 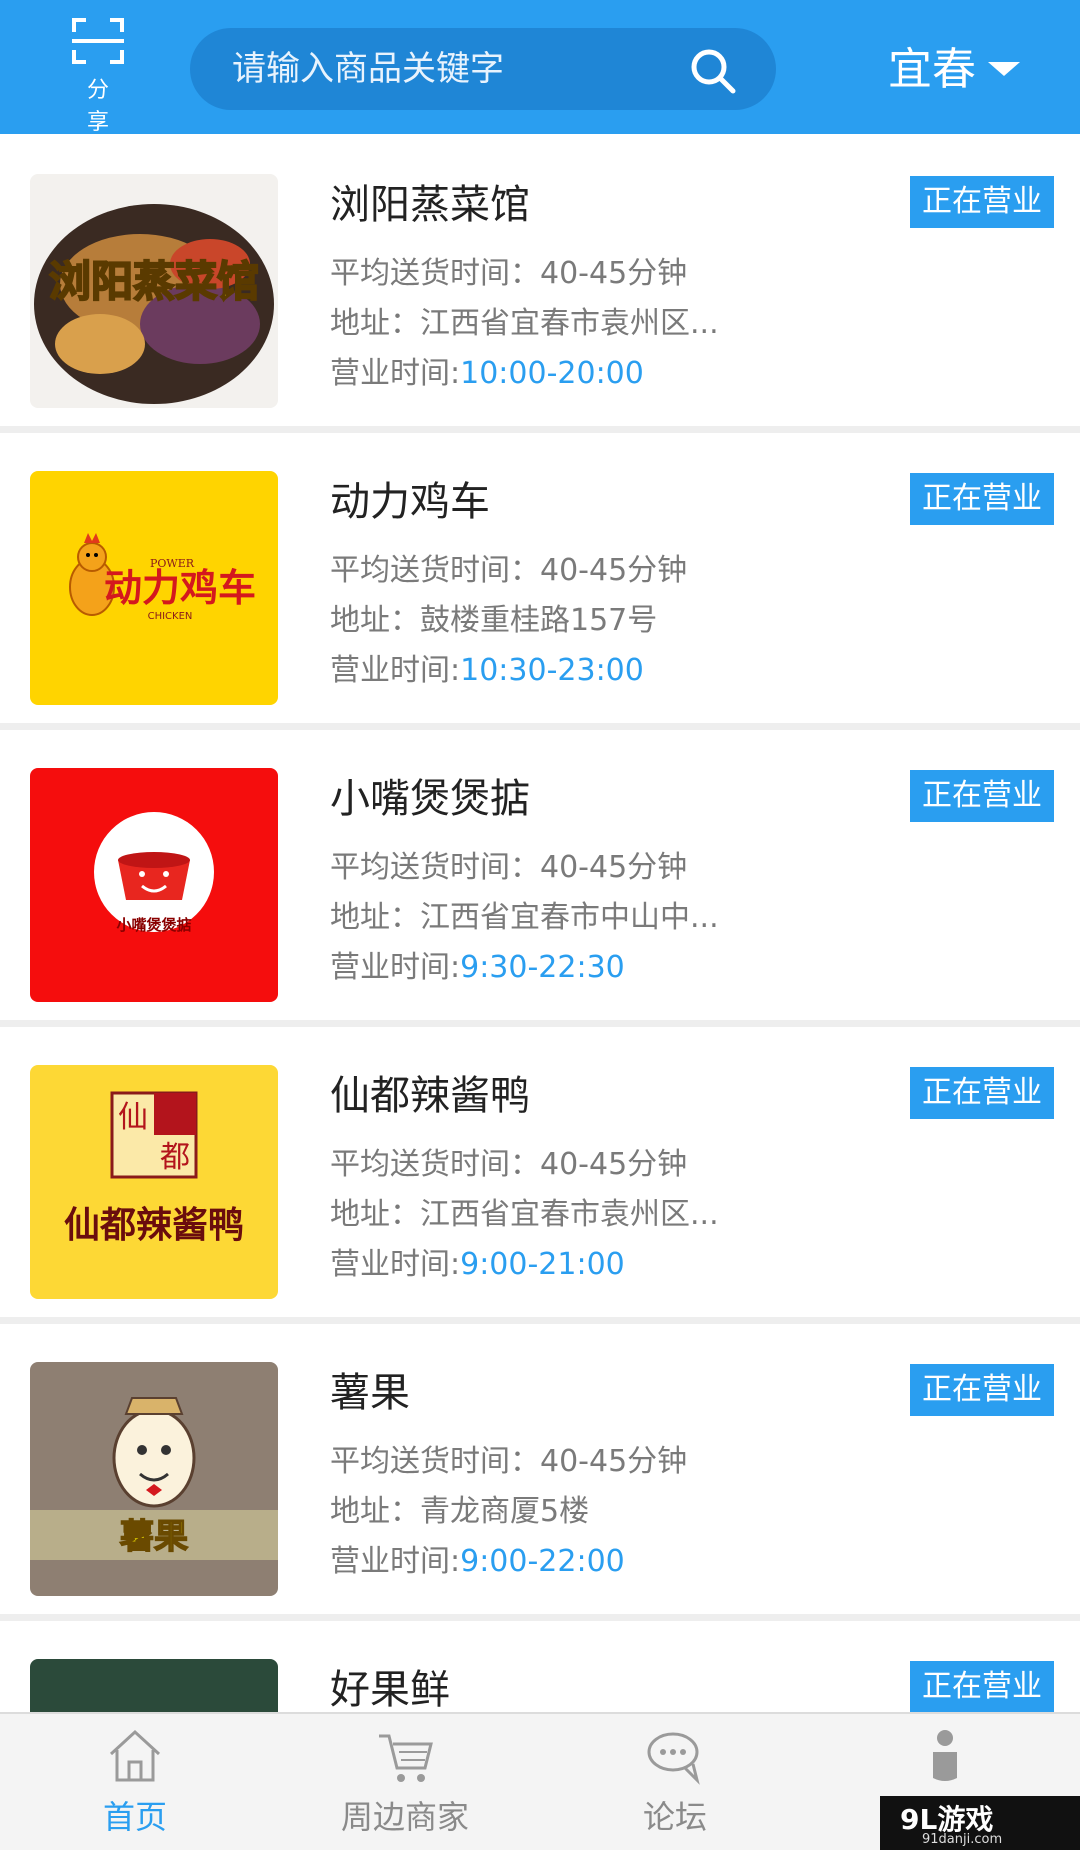 What do you see at coordinates (462, 69) in the screenshot?
I see `search-input` at bounding box center [462, 69].